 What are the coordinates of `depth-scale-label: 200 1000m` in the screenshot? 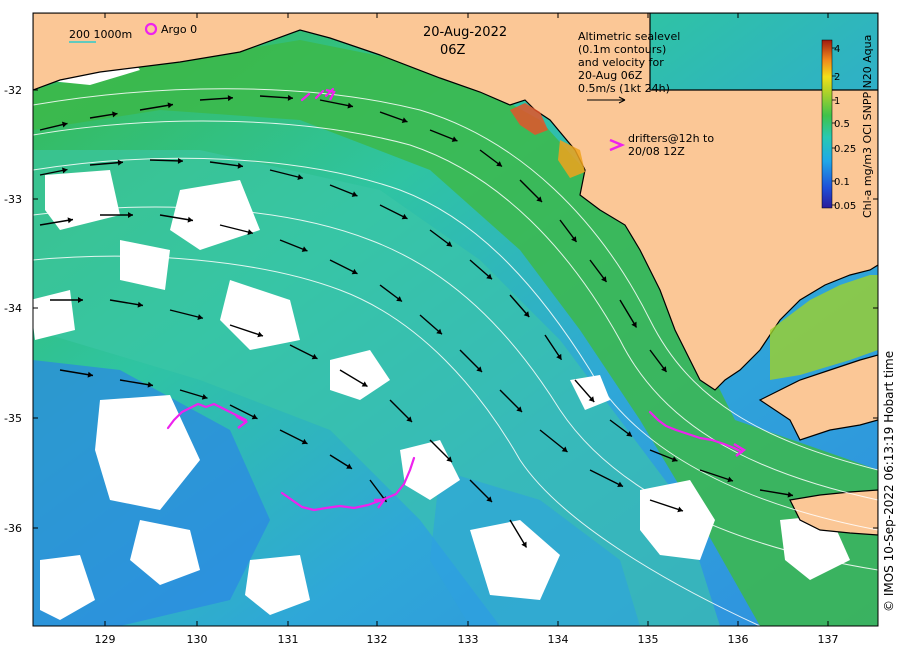 It's located at (100, 34).